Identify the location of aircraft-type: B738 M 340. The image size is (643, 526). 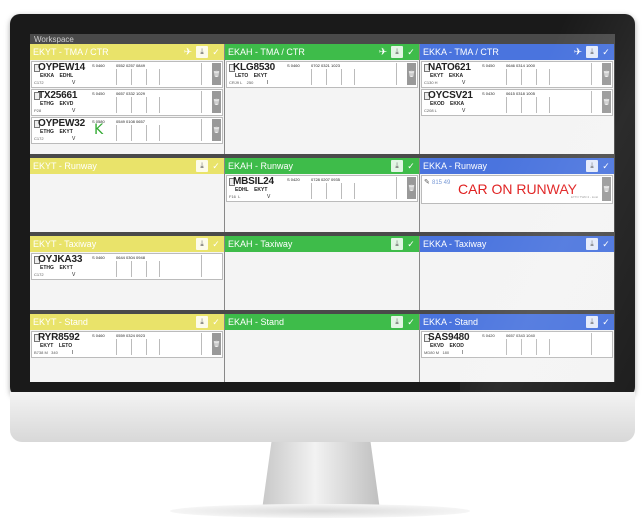
(46, 352).